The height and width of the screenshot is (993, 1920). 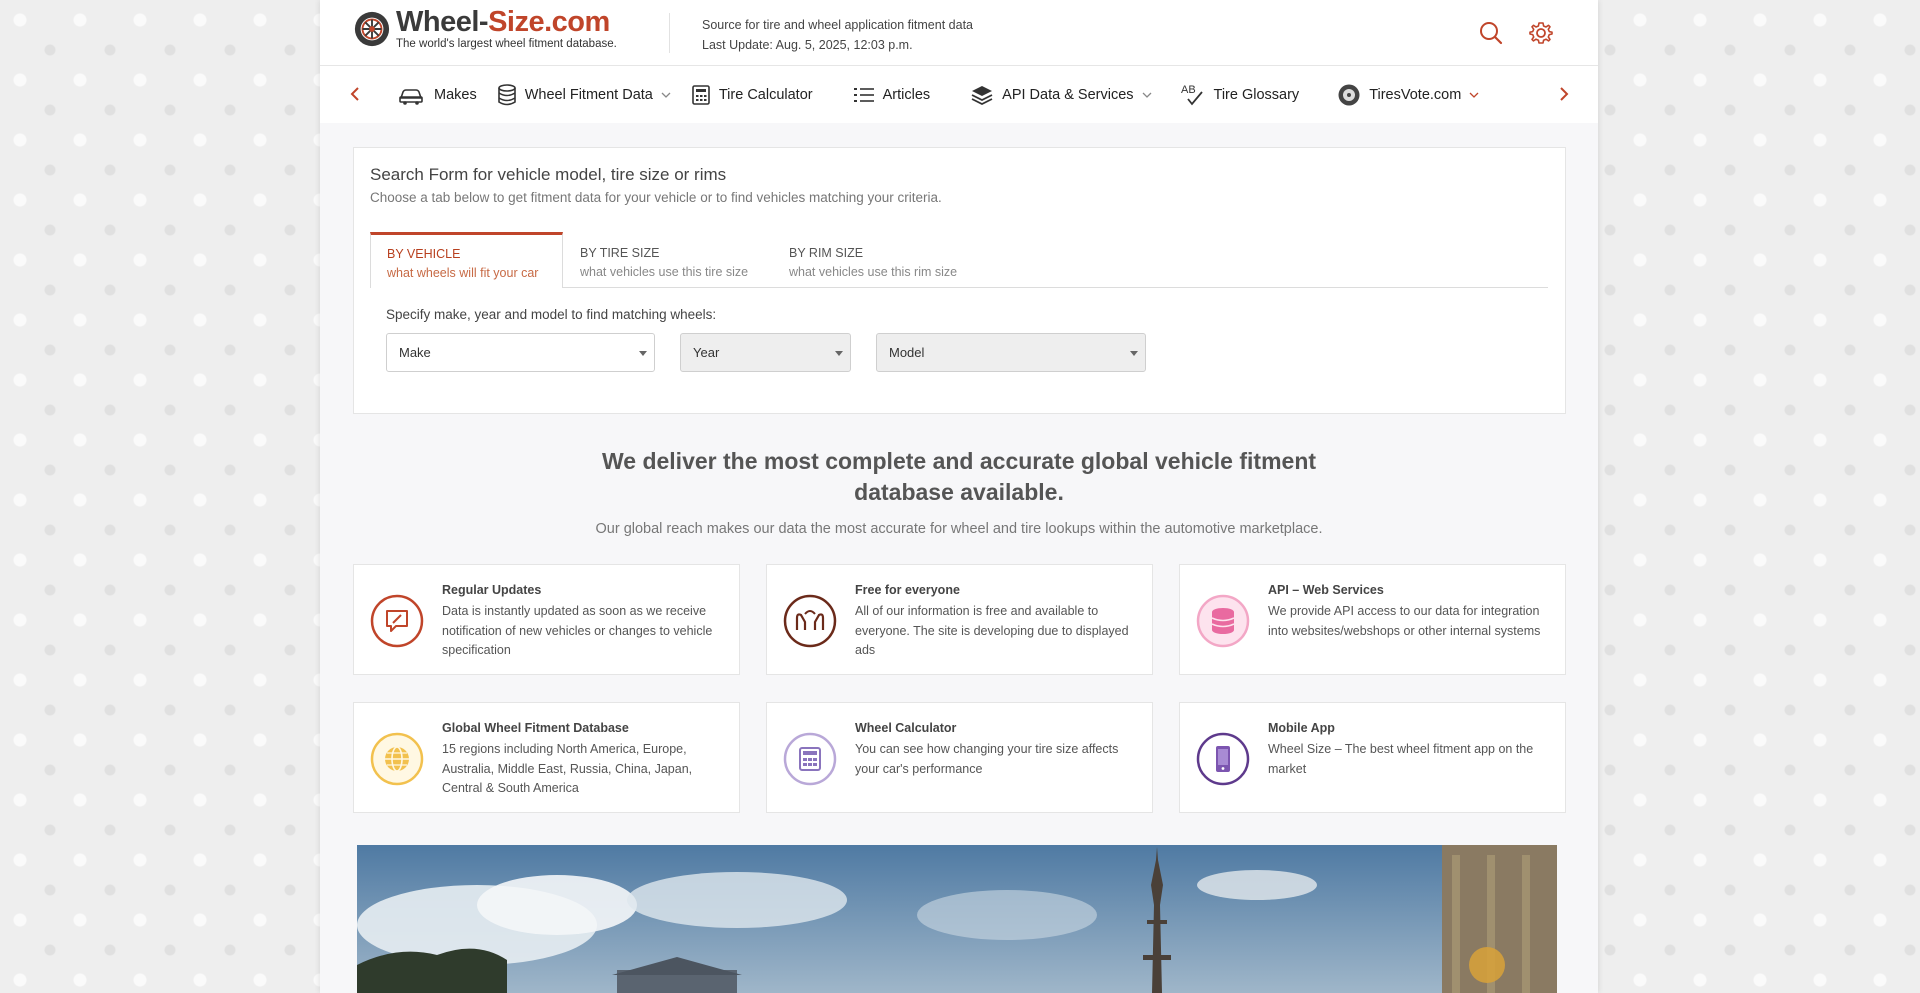 I want to click on tab-sub: what wheels will fit your car, so click(x=463, y=273).